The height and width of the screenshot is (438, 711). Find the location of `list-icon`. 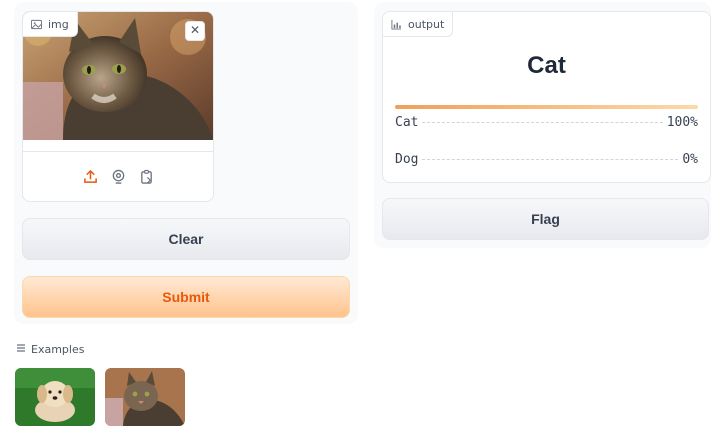

list-icon is located at coordinates (21, 349).